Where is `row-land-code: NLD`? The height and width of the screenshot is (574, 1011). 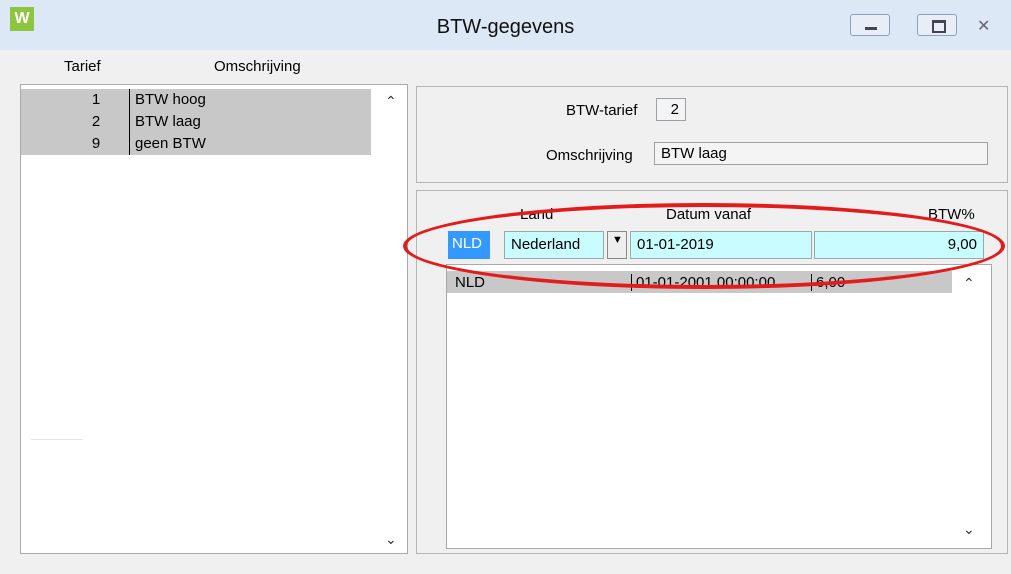
row-land-code: NLD is located at coordinates (470, 282).